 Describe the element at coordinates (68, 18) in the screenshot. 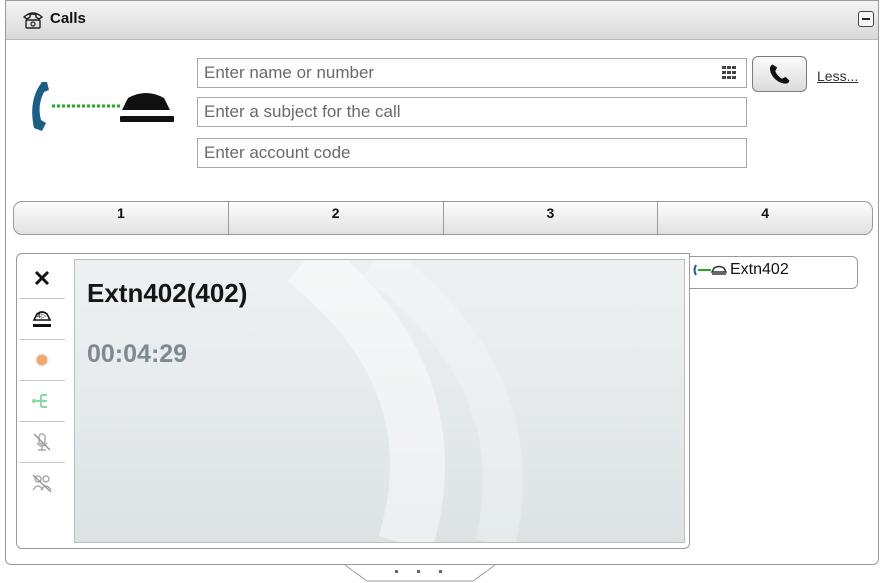

I see `window-title: Calls` at that location.